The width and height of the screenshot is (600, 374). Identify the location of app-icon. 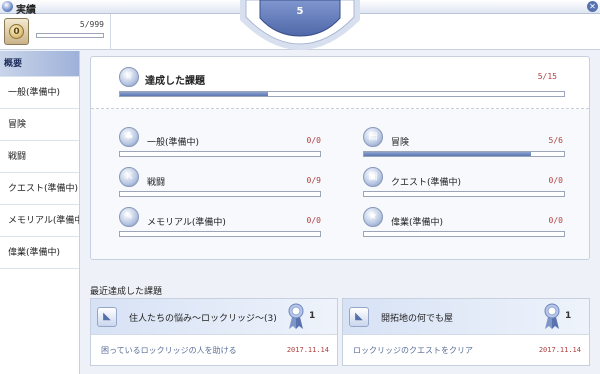
(7, 6).